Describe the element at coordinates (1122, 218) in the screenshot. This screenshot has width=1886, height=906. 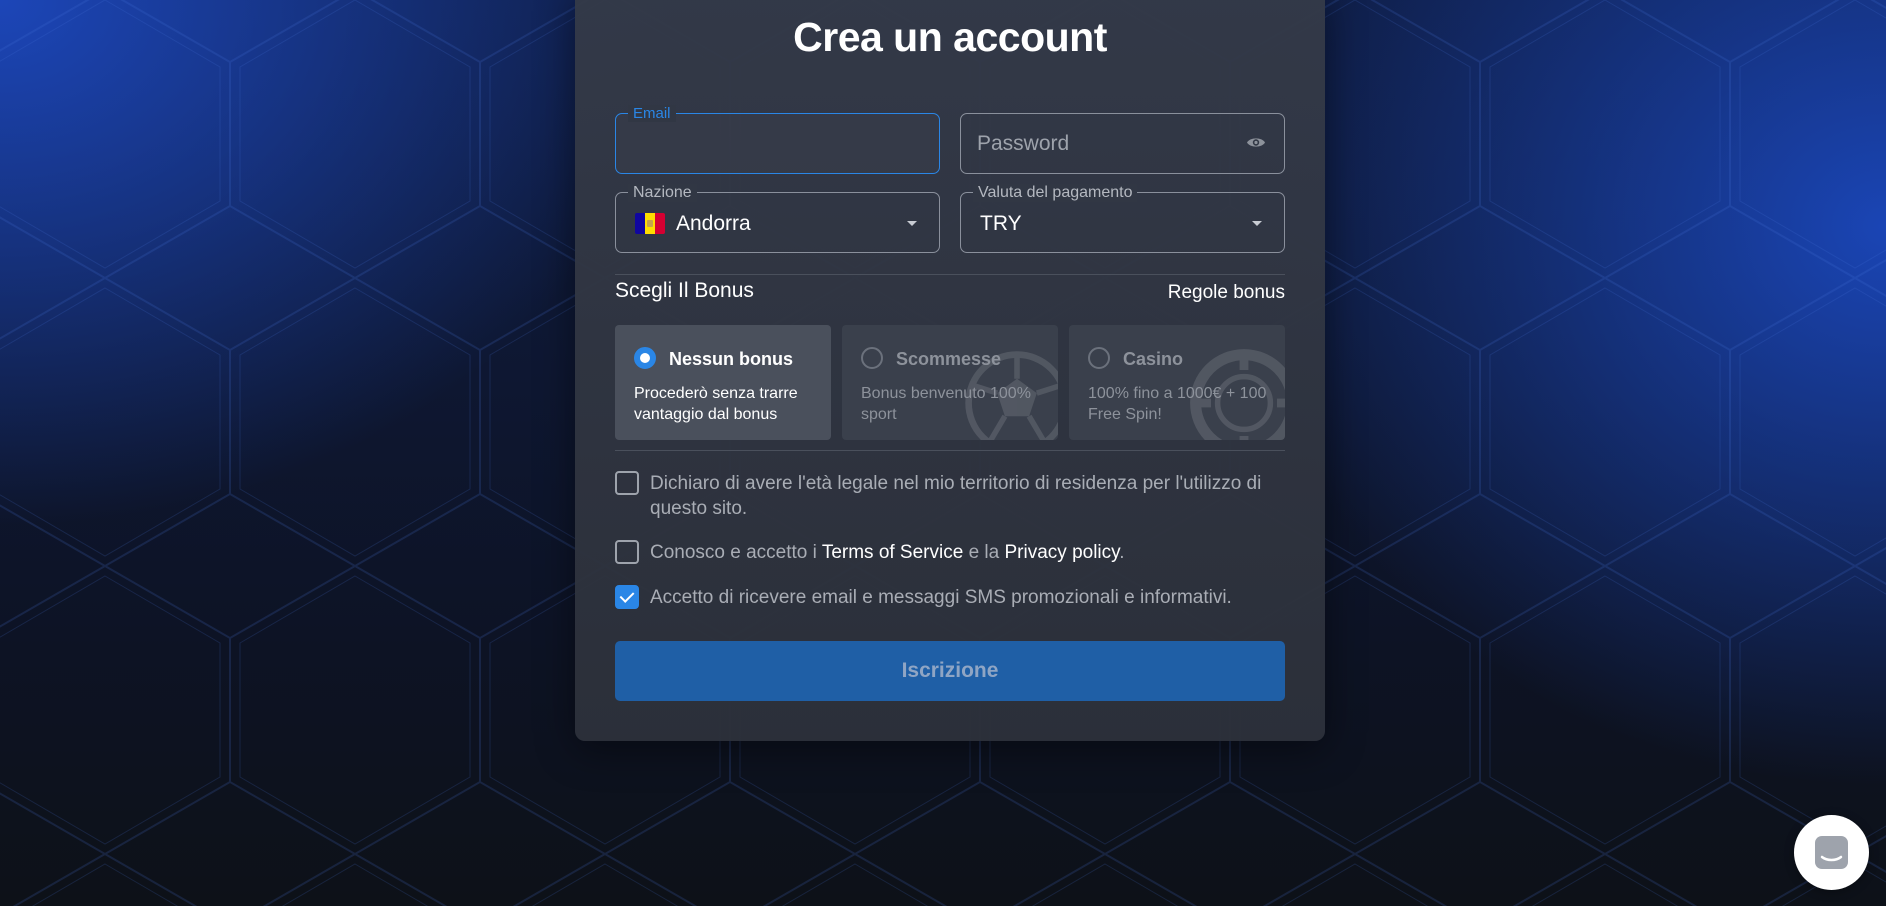
I see `currency-select: Valuta del pagamento TRY` at that location.